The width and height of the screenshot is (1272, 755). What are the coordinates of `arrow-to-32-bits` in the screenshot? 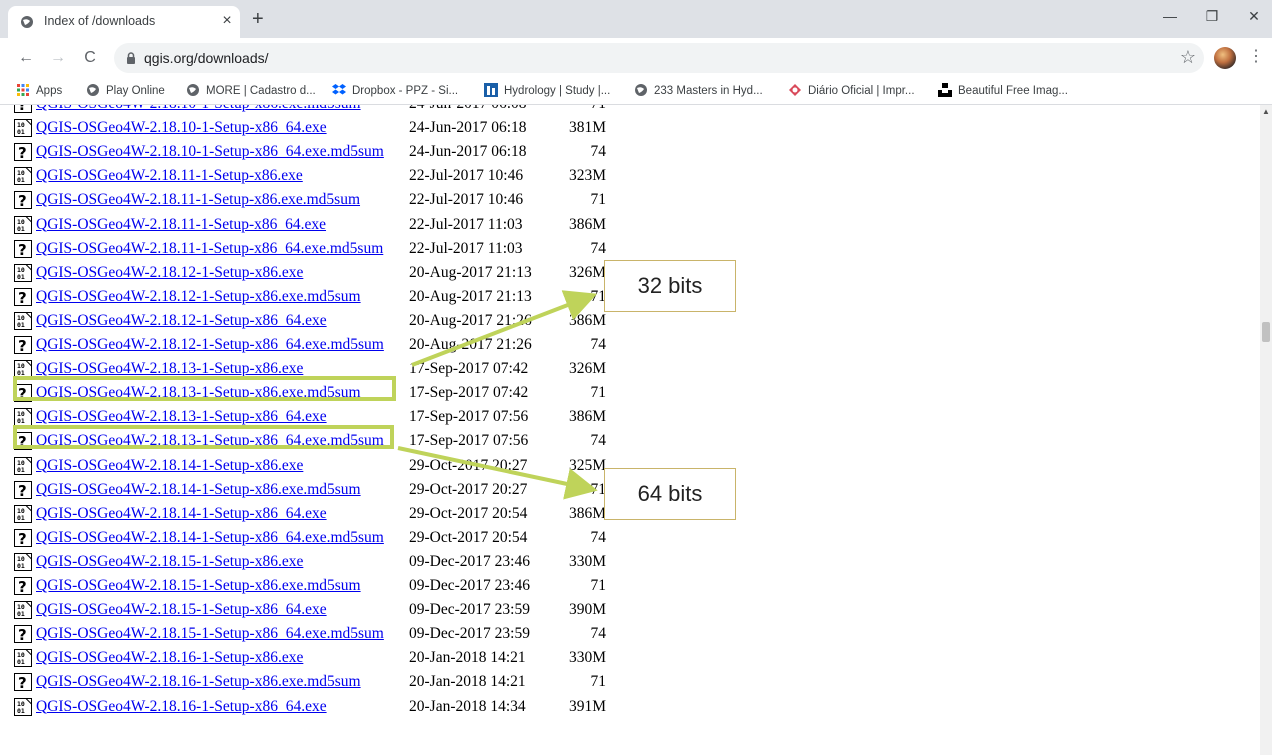 It's located at (504, 328).